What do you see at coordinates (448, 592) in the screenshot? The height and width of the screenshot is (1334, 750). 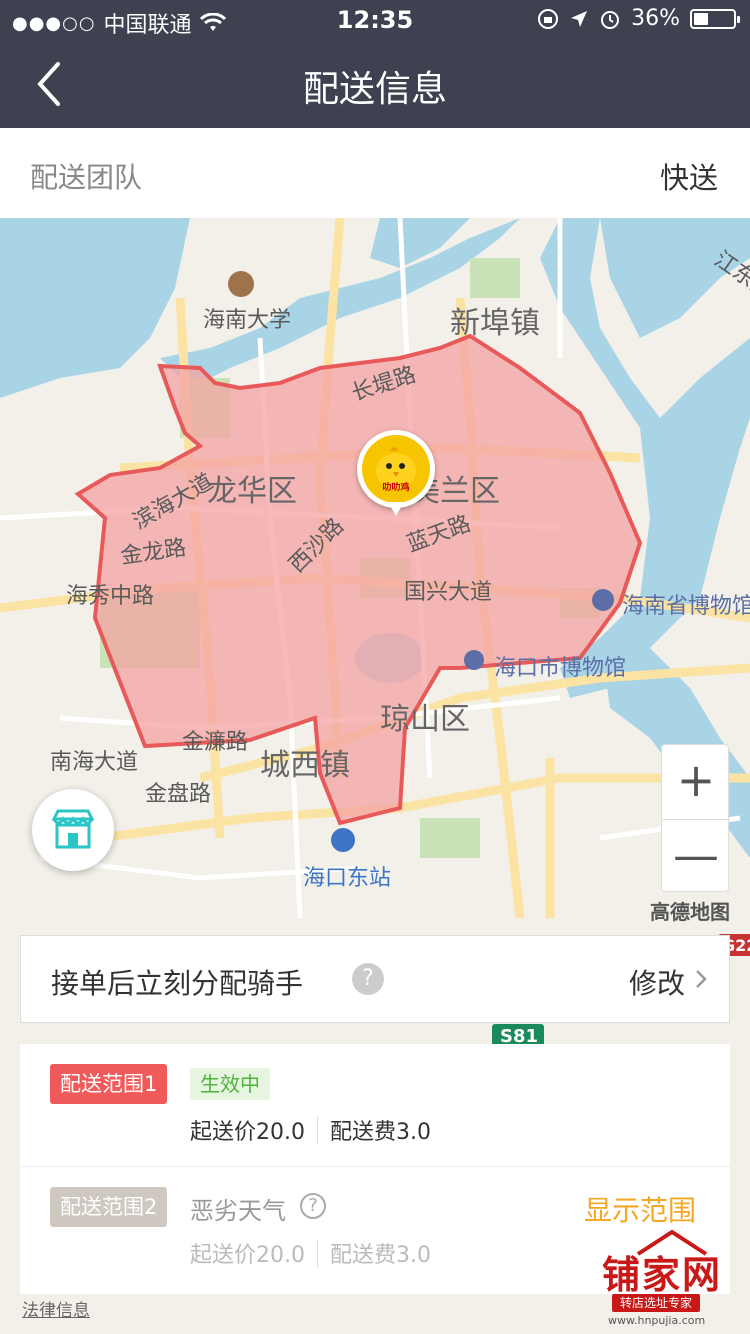 I see `map-label-guoxing: 国兴大道` at bounding box center [448, 592].